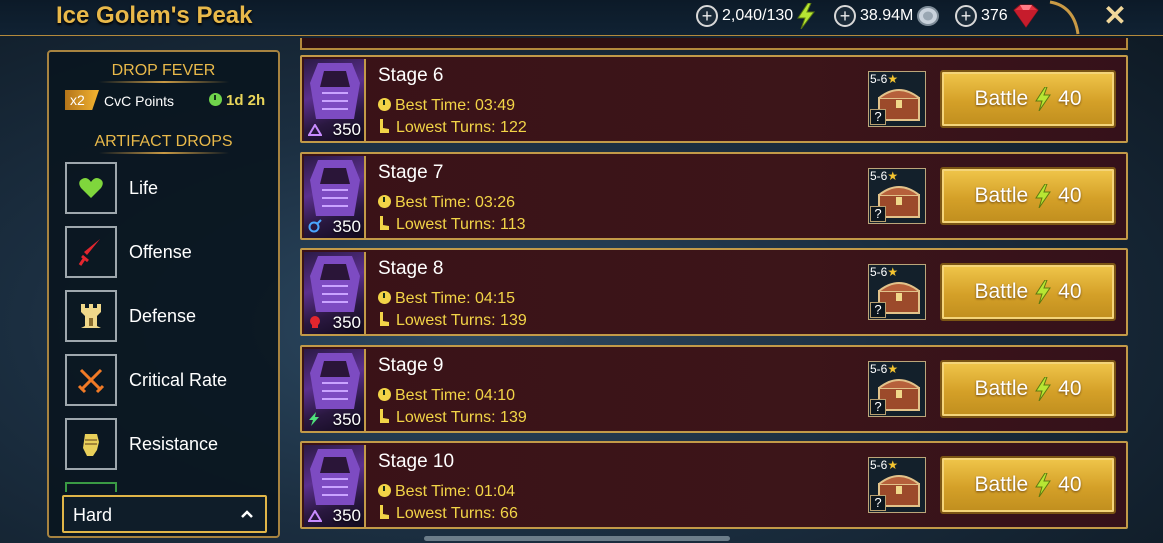 The height and width of the screenshot is (543, 1163). I want to click on difficulty-dropdown: Hard, so click(164, 514).